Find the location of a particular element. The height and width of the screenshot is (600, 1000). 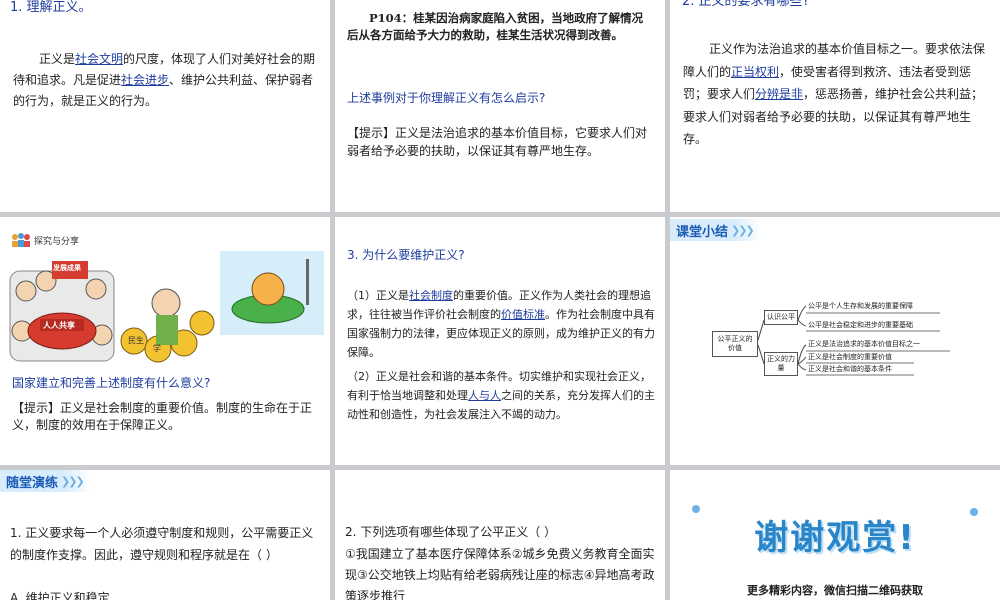

answer-option: A. 维护正义和稳定 is located at coordinates (60, 594).